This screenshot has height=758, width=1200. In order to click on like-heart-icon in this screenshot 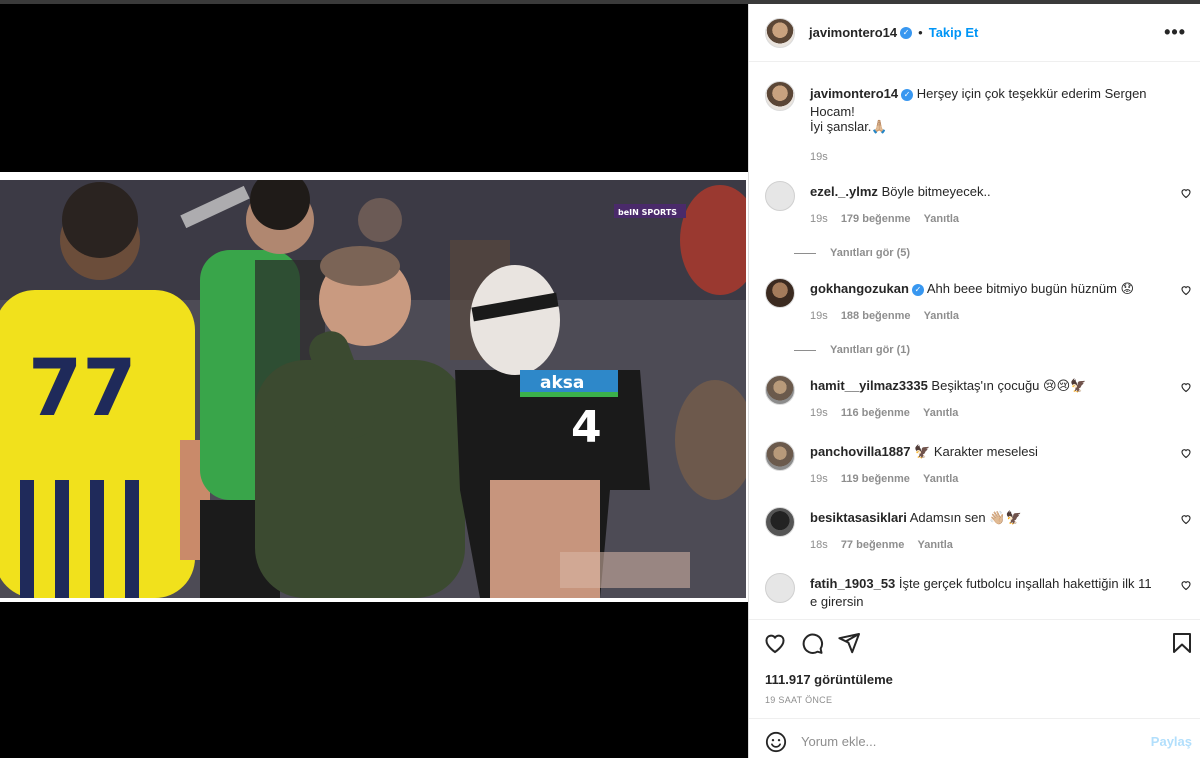, I will do `click(775, 643)`.